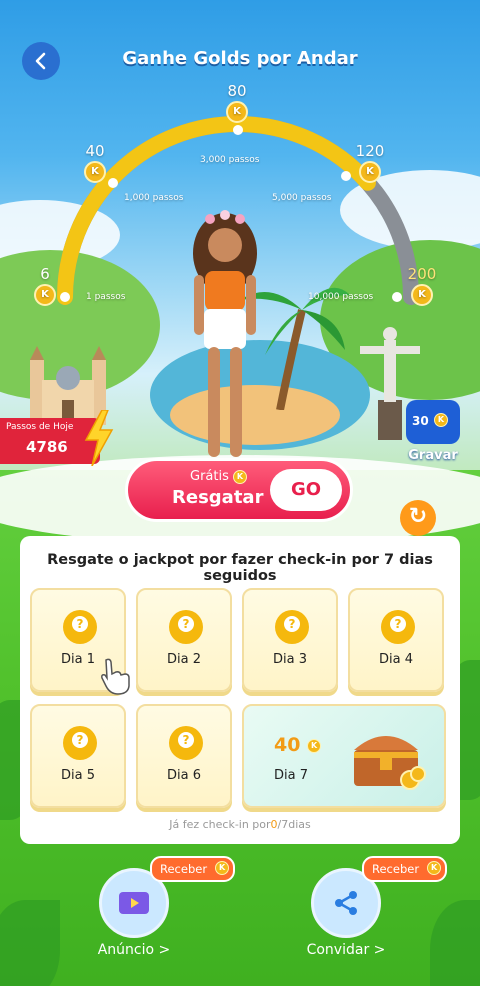  What do you see at coordinates (306, 490) in the screenshot?
I see `go-button: GO` at bounding box center [306, 490].